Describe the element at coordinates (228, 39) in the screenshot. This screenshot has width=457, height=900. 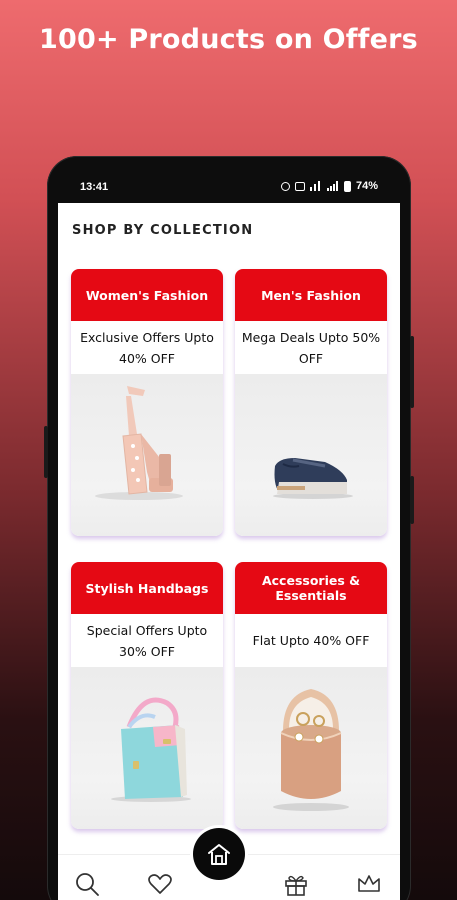
I see `promo-title: 100+ Products on Offers` at that location.